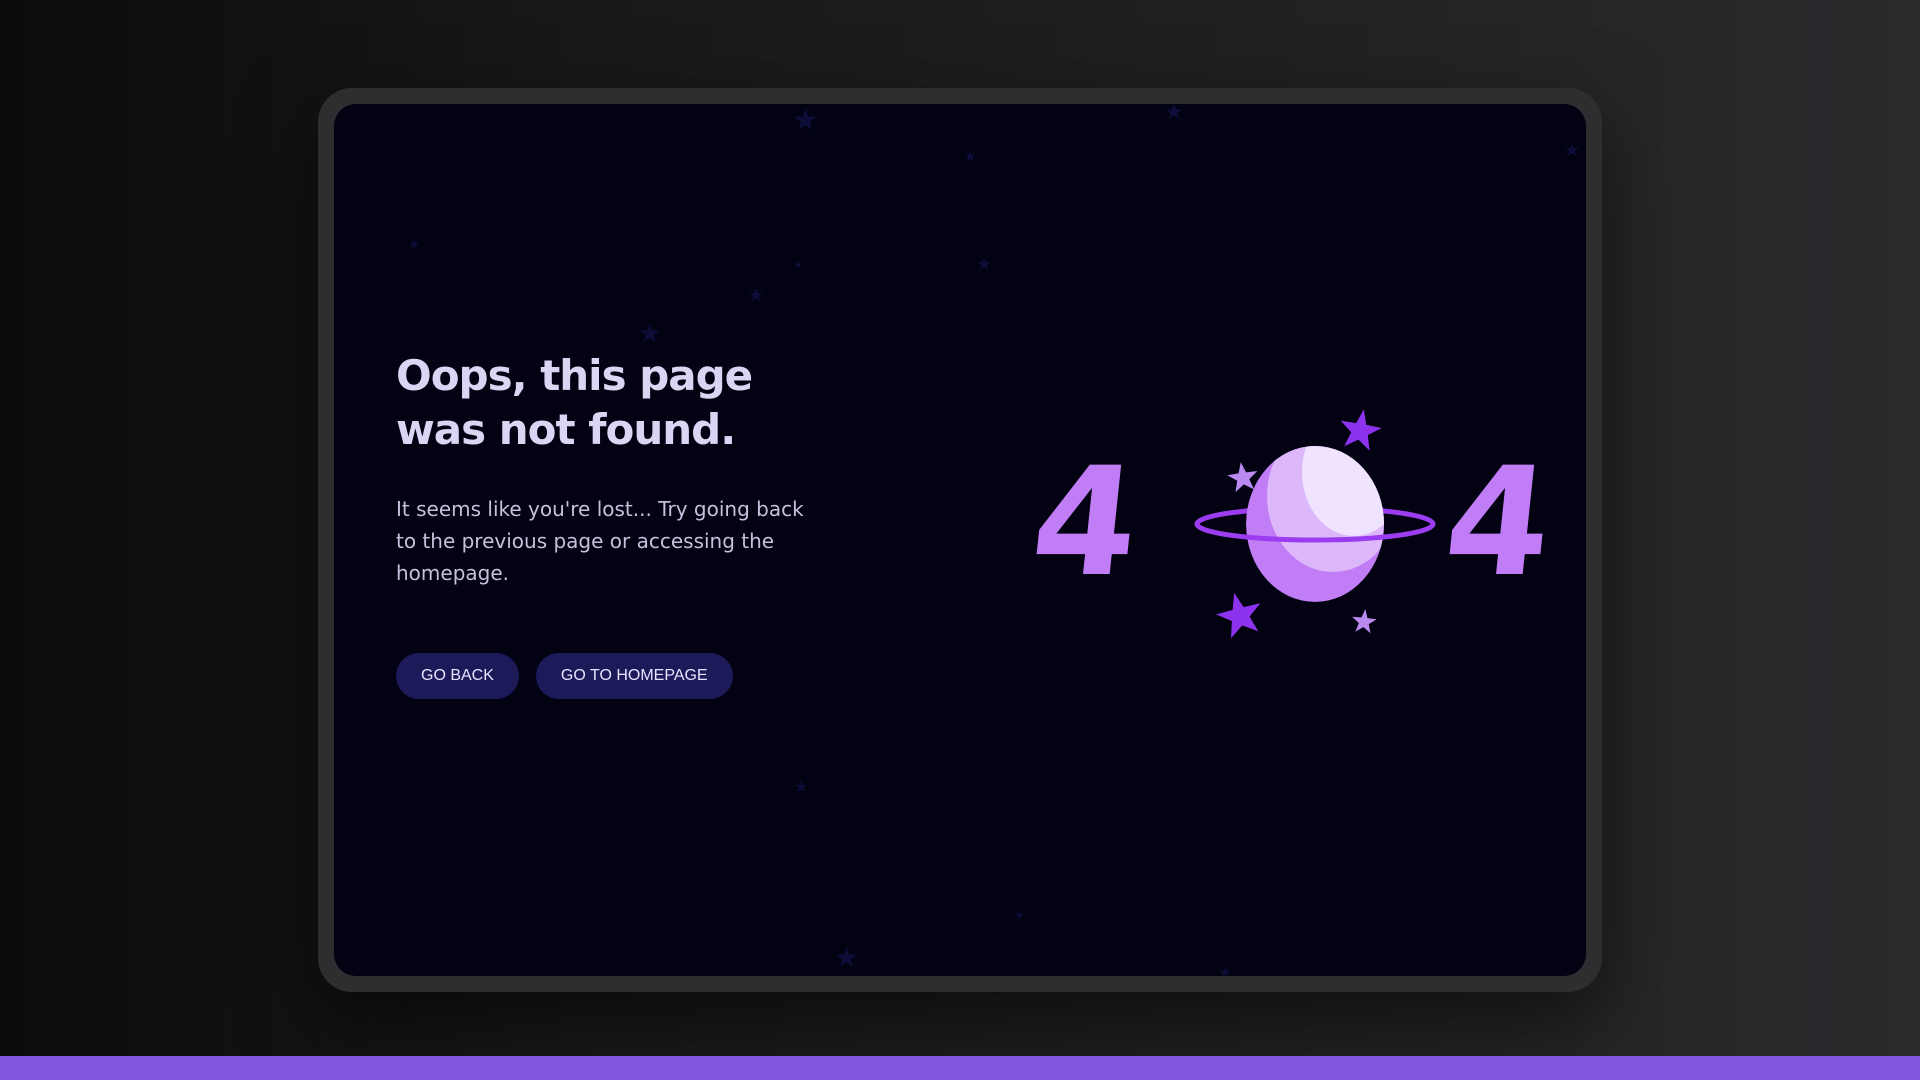 The height and width of the screenshot is (1080, 1920). I want to click on action-buttons: GO BACK GO TO HOMEPAGE, so click(606, 676).